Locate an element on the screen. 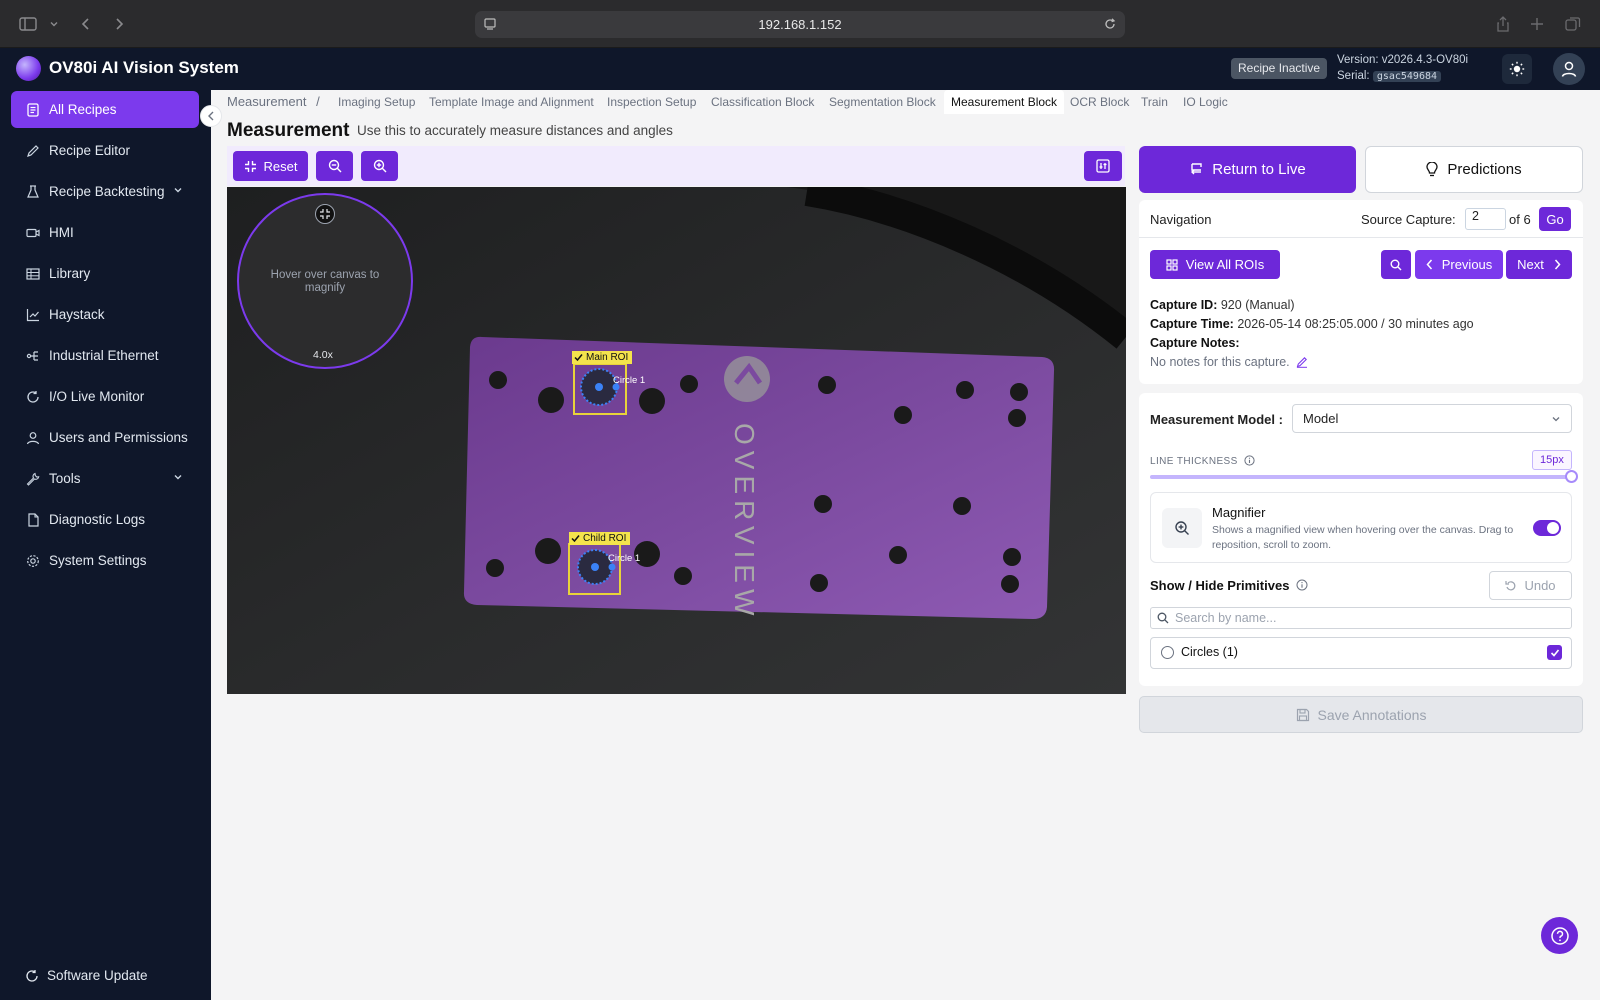 Image resolution: width=1600 pixels, height=1000 pixels. search-capture-button is located at coordinates (1396, 264).